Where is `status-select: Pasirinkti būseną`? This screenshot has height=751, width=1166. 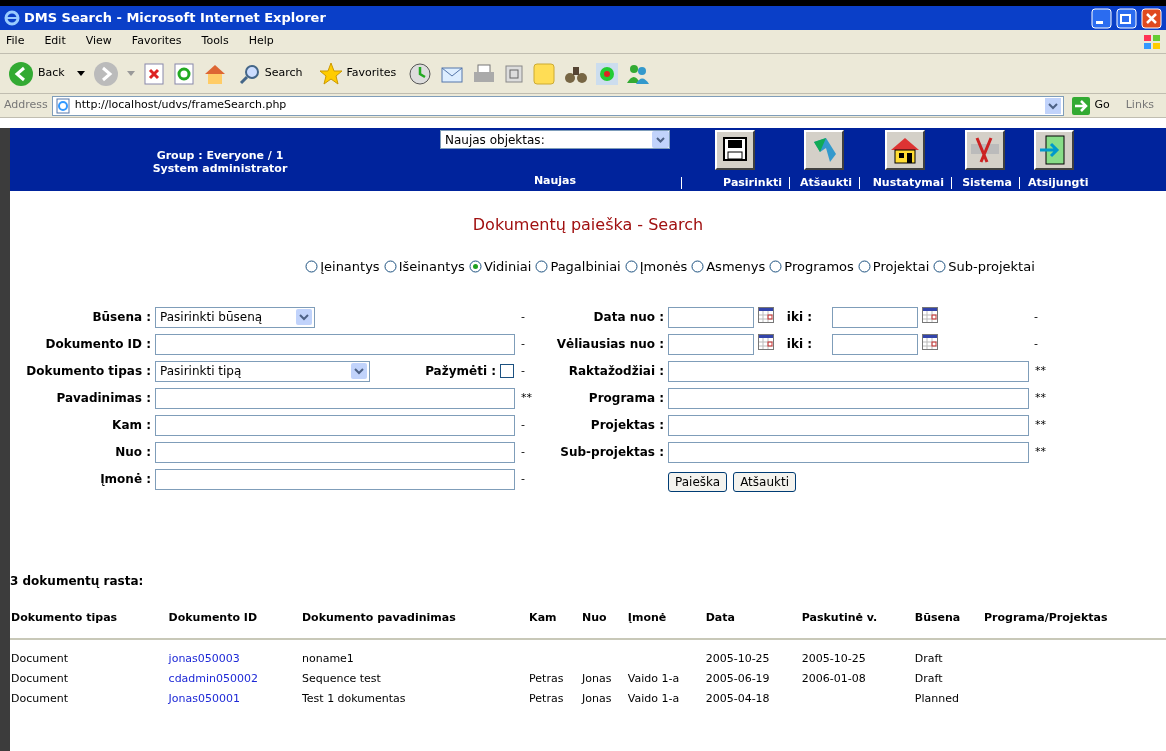
status-select: Pasirinkti būseną is located at coordinates (235, 317).